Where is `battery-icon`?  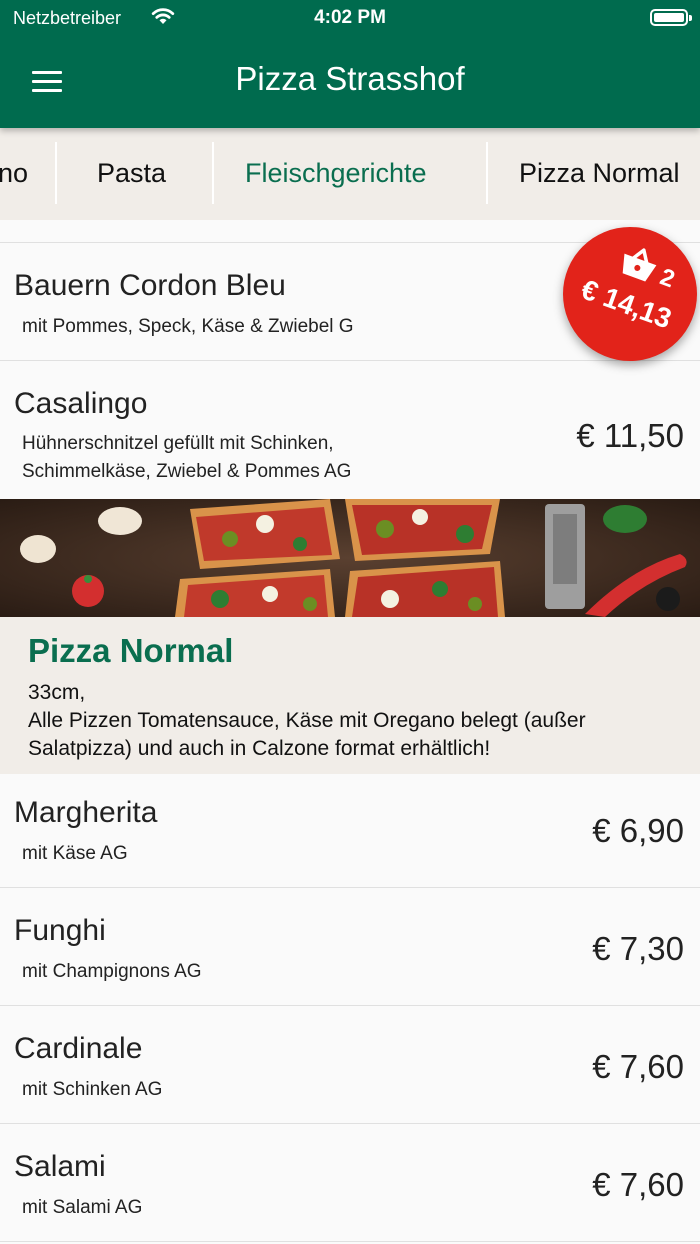 battery-icon is located at coordinates (671, 17).